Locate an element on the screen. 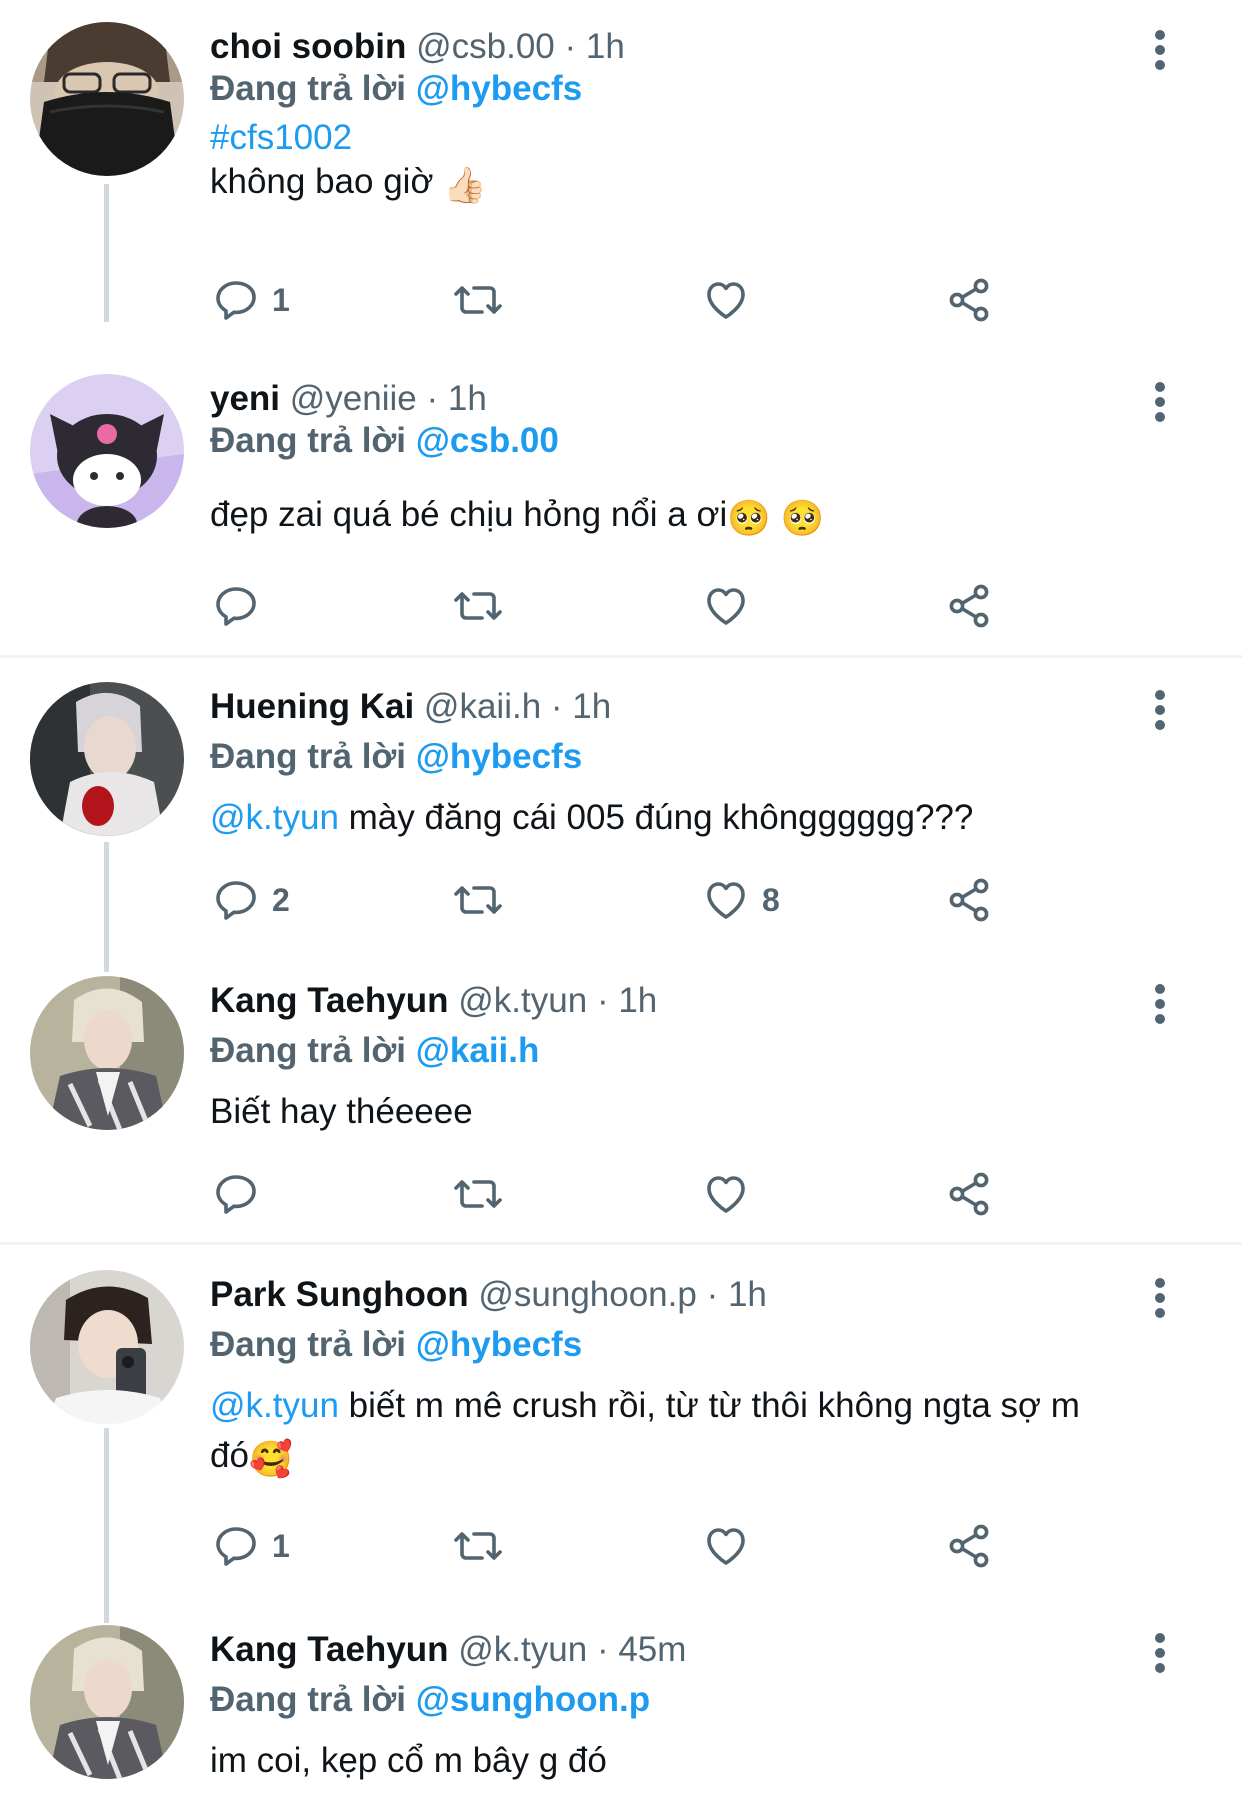 This screenshot has height=1801, width=1242. user-handle: @sunghoon.p is located at coordinates (587, 1294).